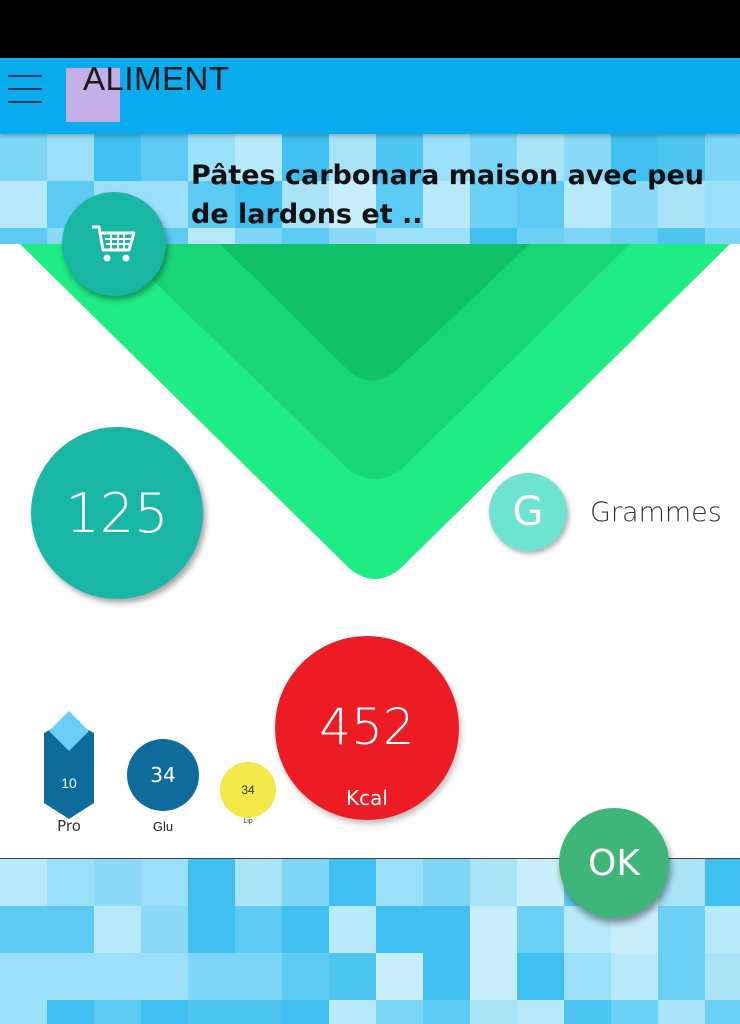 Image resolution: width=740 pixels, height=1024 pixels. What do you see at coordinates (117, 513) in the screenshot?
I see `quantity-value: 125` at bounding box center [117, 513].